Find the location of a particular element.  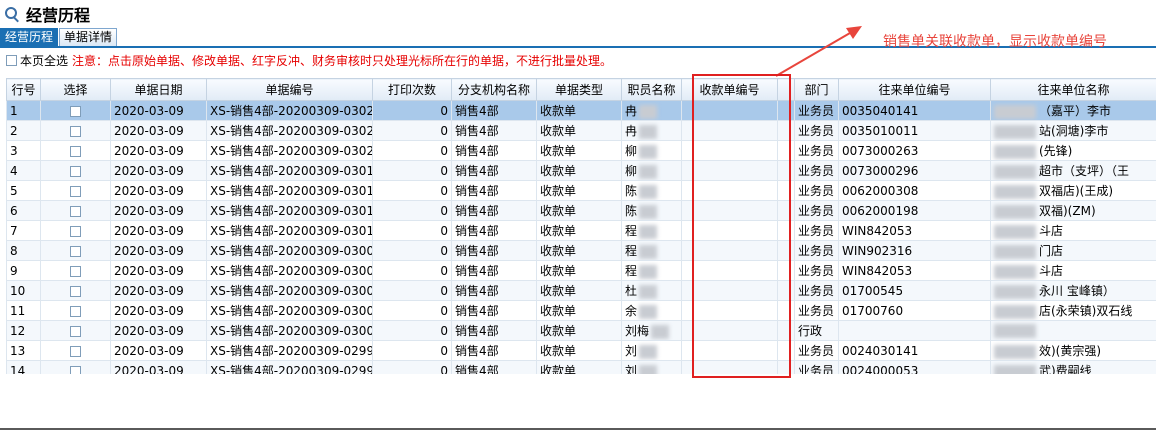

col-header-print-count: 打印次数 is located at coordinates (412, 89).